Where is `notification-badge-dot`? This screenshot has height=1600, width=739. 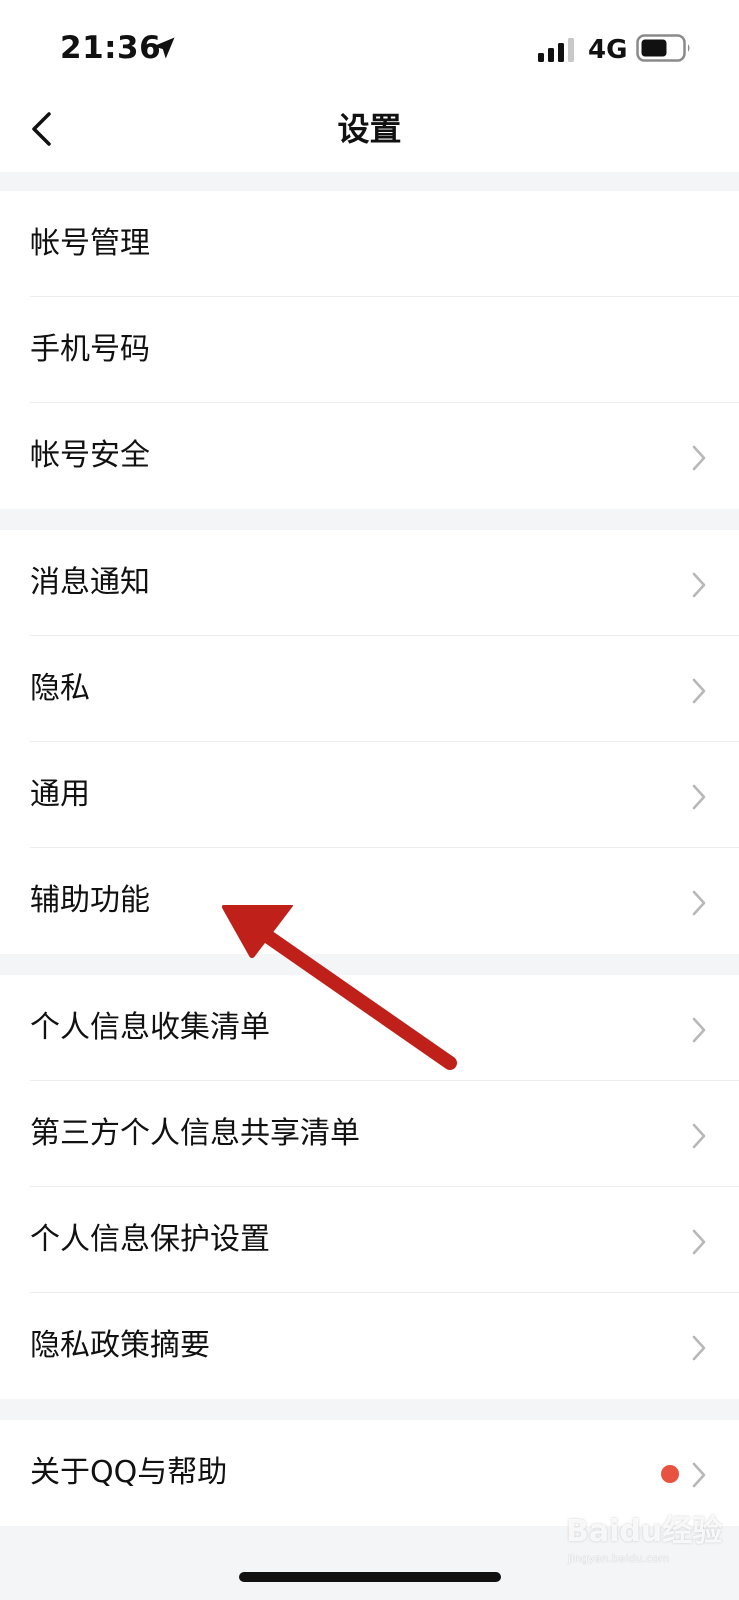 notification-badge-dot is located at coordinates (670, 1474).